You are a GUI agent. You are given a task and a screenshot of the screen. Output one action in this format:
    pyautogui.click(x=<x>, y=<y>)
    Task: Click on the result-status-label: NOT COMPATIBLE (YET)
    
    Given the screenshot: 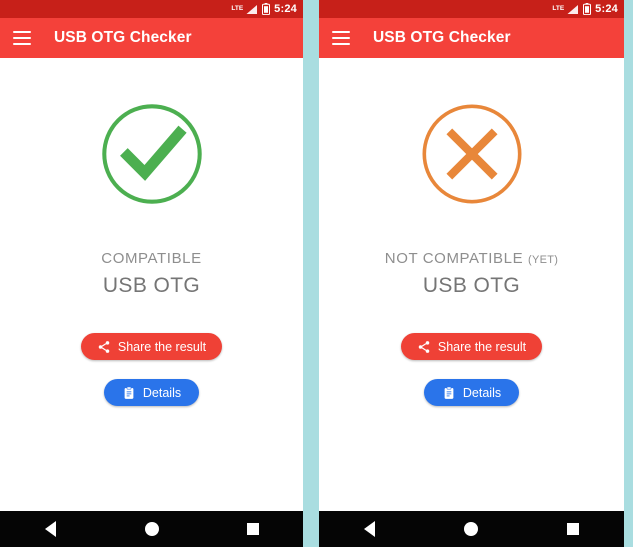 What is the action you would take?
    pyautogui.click(x=471, y=258)
    